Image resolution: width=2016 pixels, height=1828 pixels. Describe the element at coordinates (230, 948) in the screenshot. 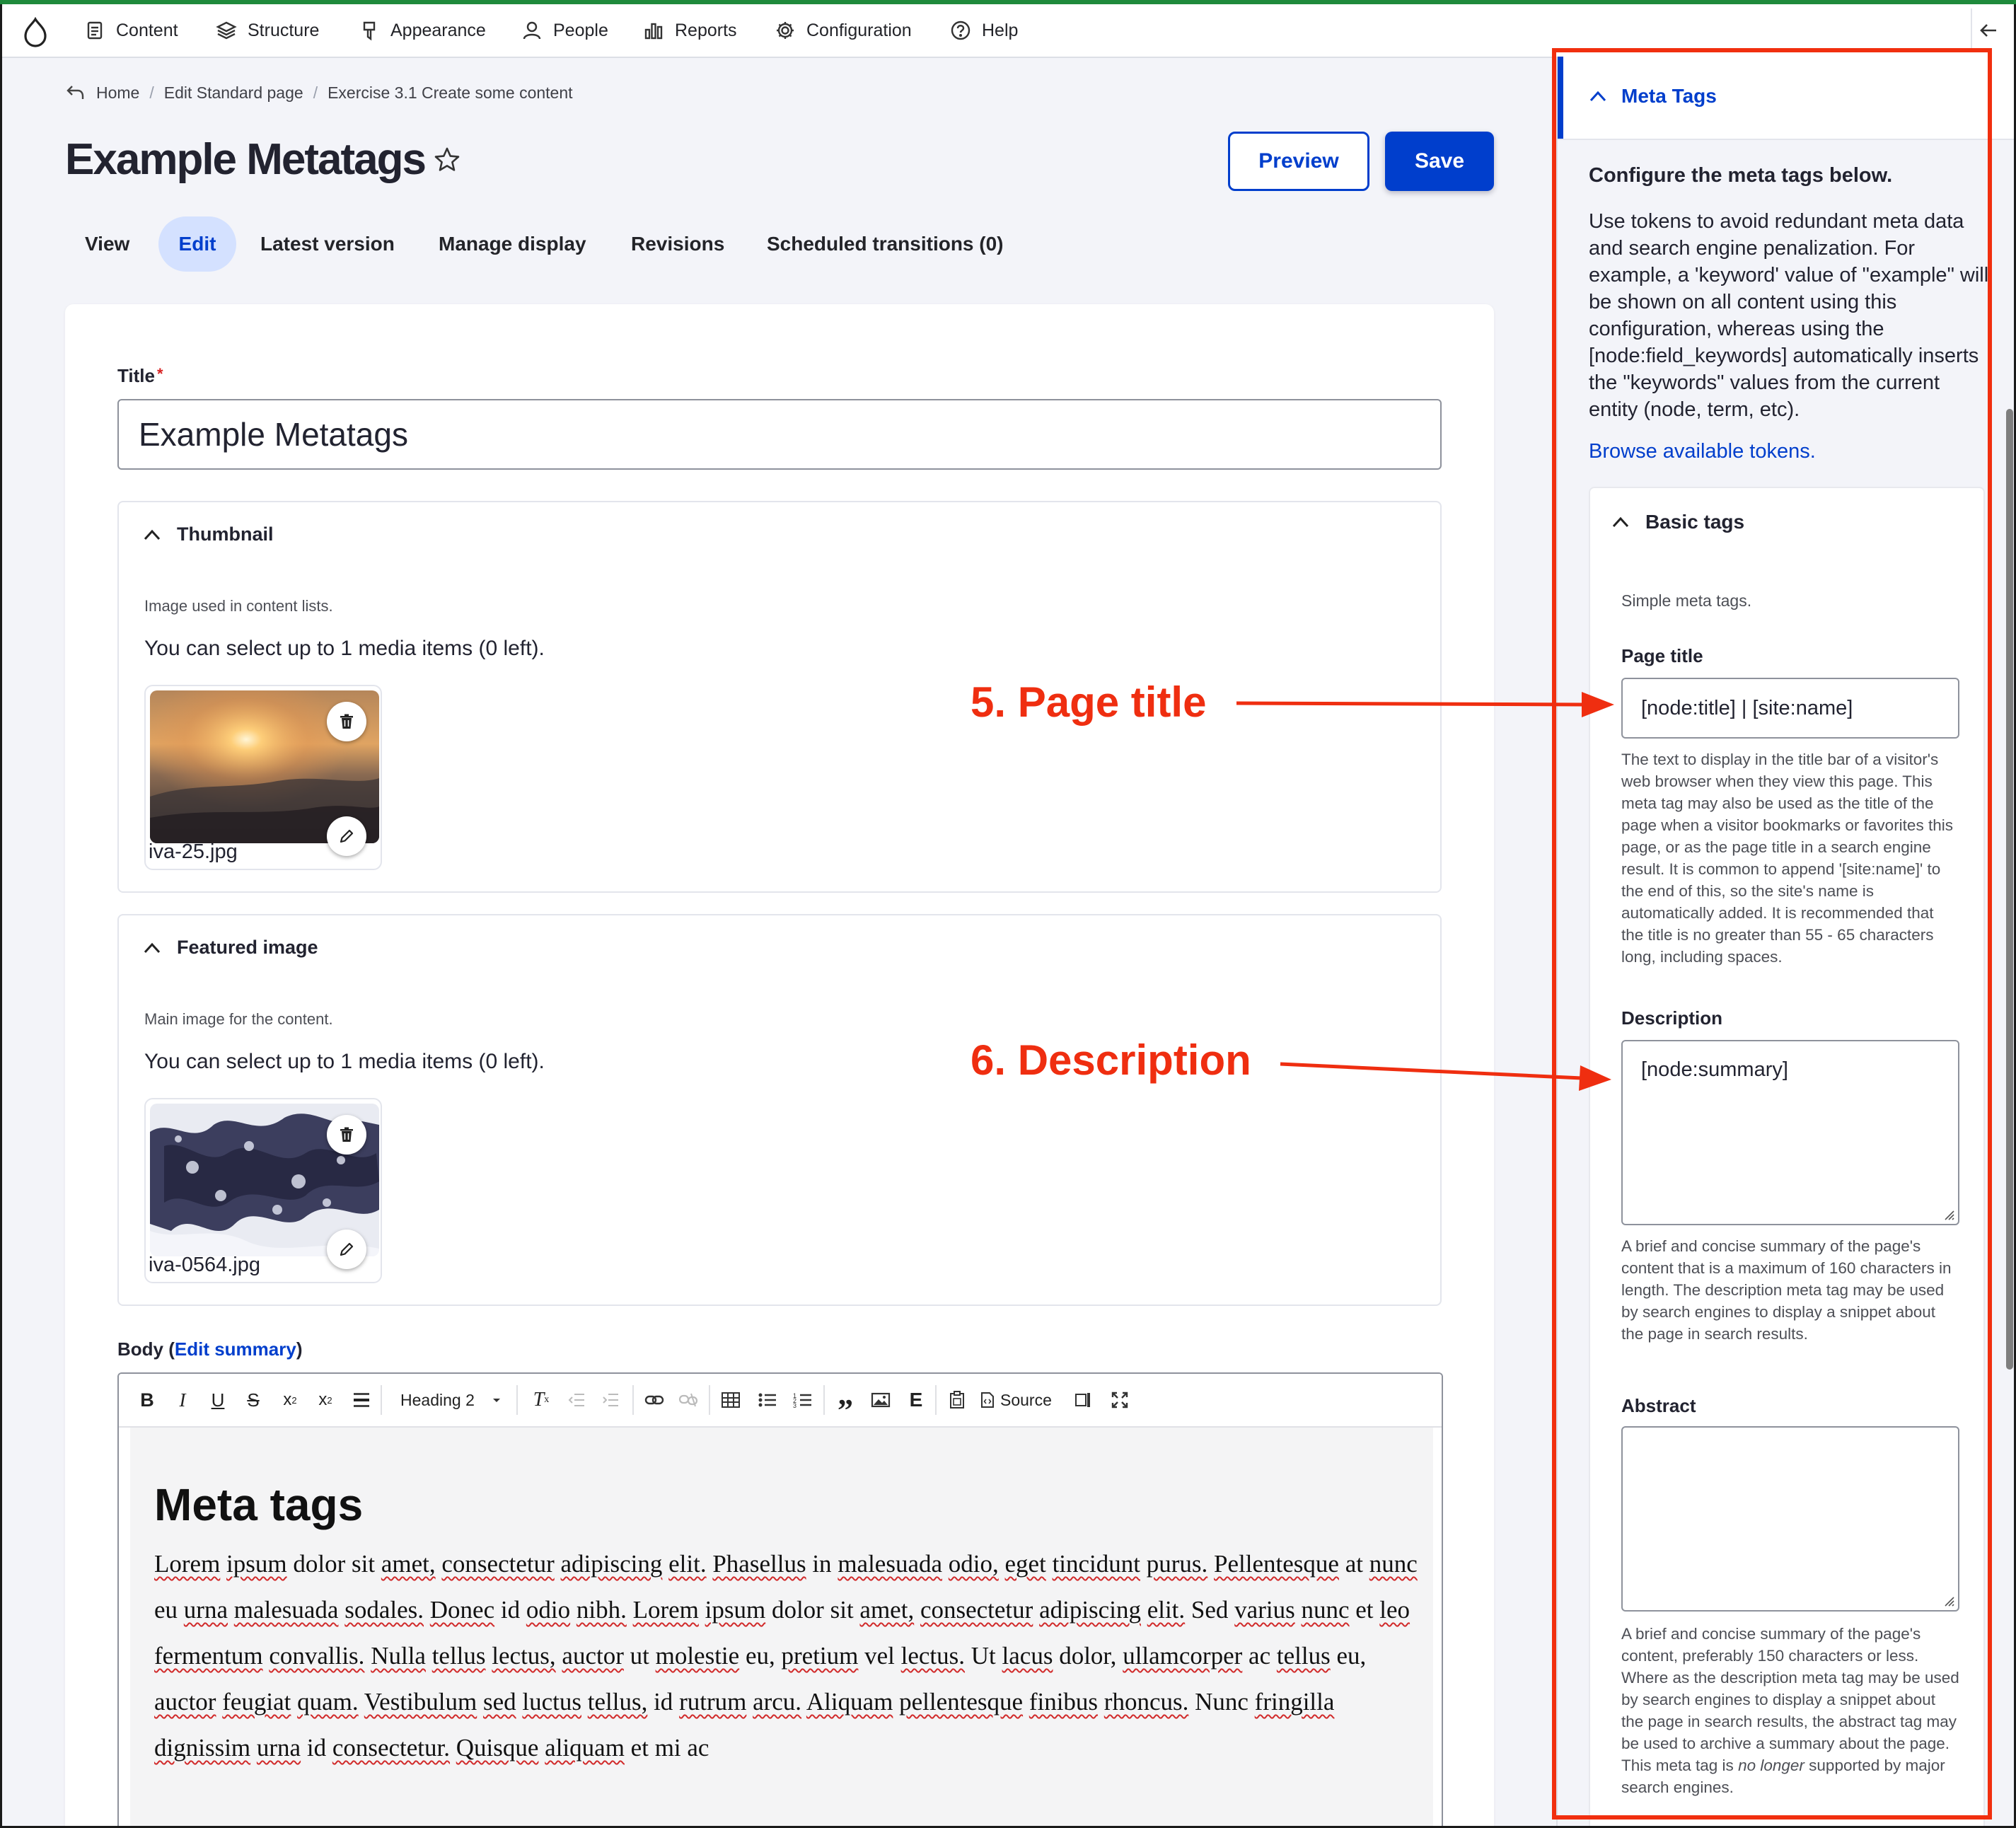

I see `featured-image-toggle: Featured image` at that location.